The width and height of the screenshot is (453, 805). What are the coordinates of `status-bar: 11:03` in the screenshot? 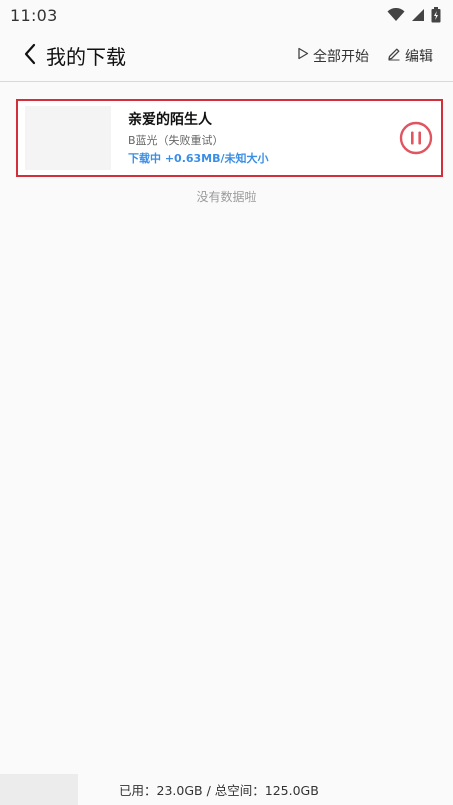 It's located at (226, 15).